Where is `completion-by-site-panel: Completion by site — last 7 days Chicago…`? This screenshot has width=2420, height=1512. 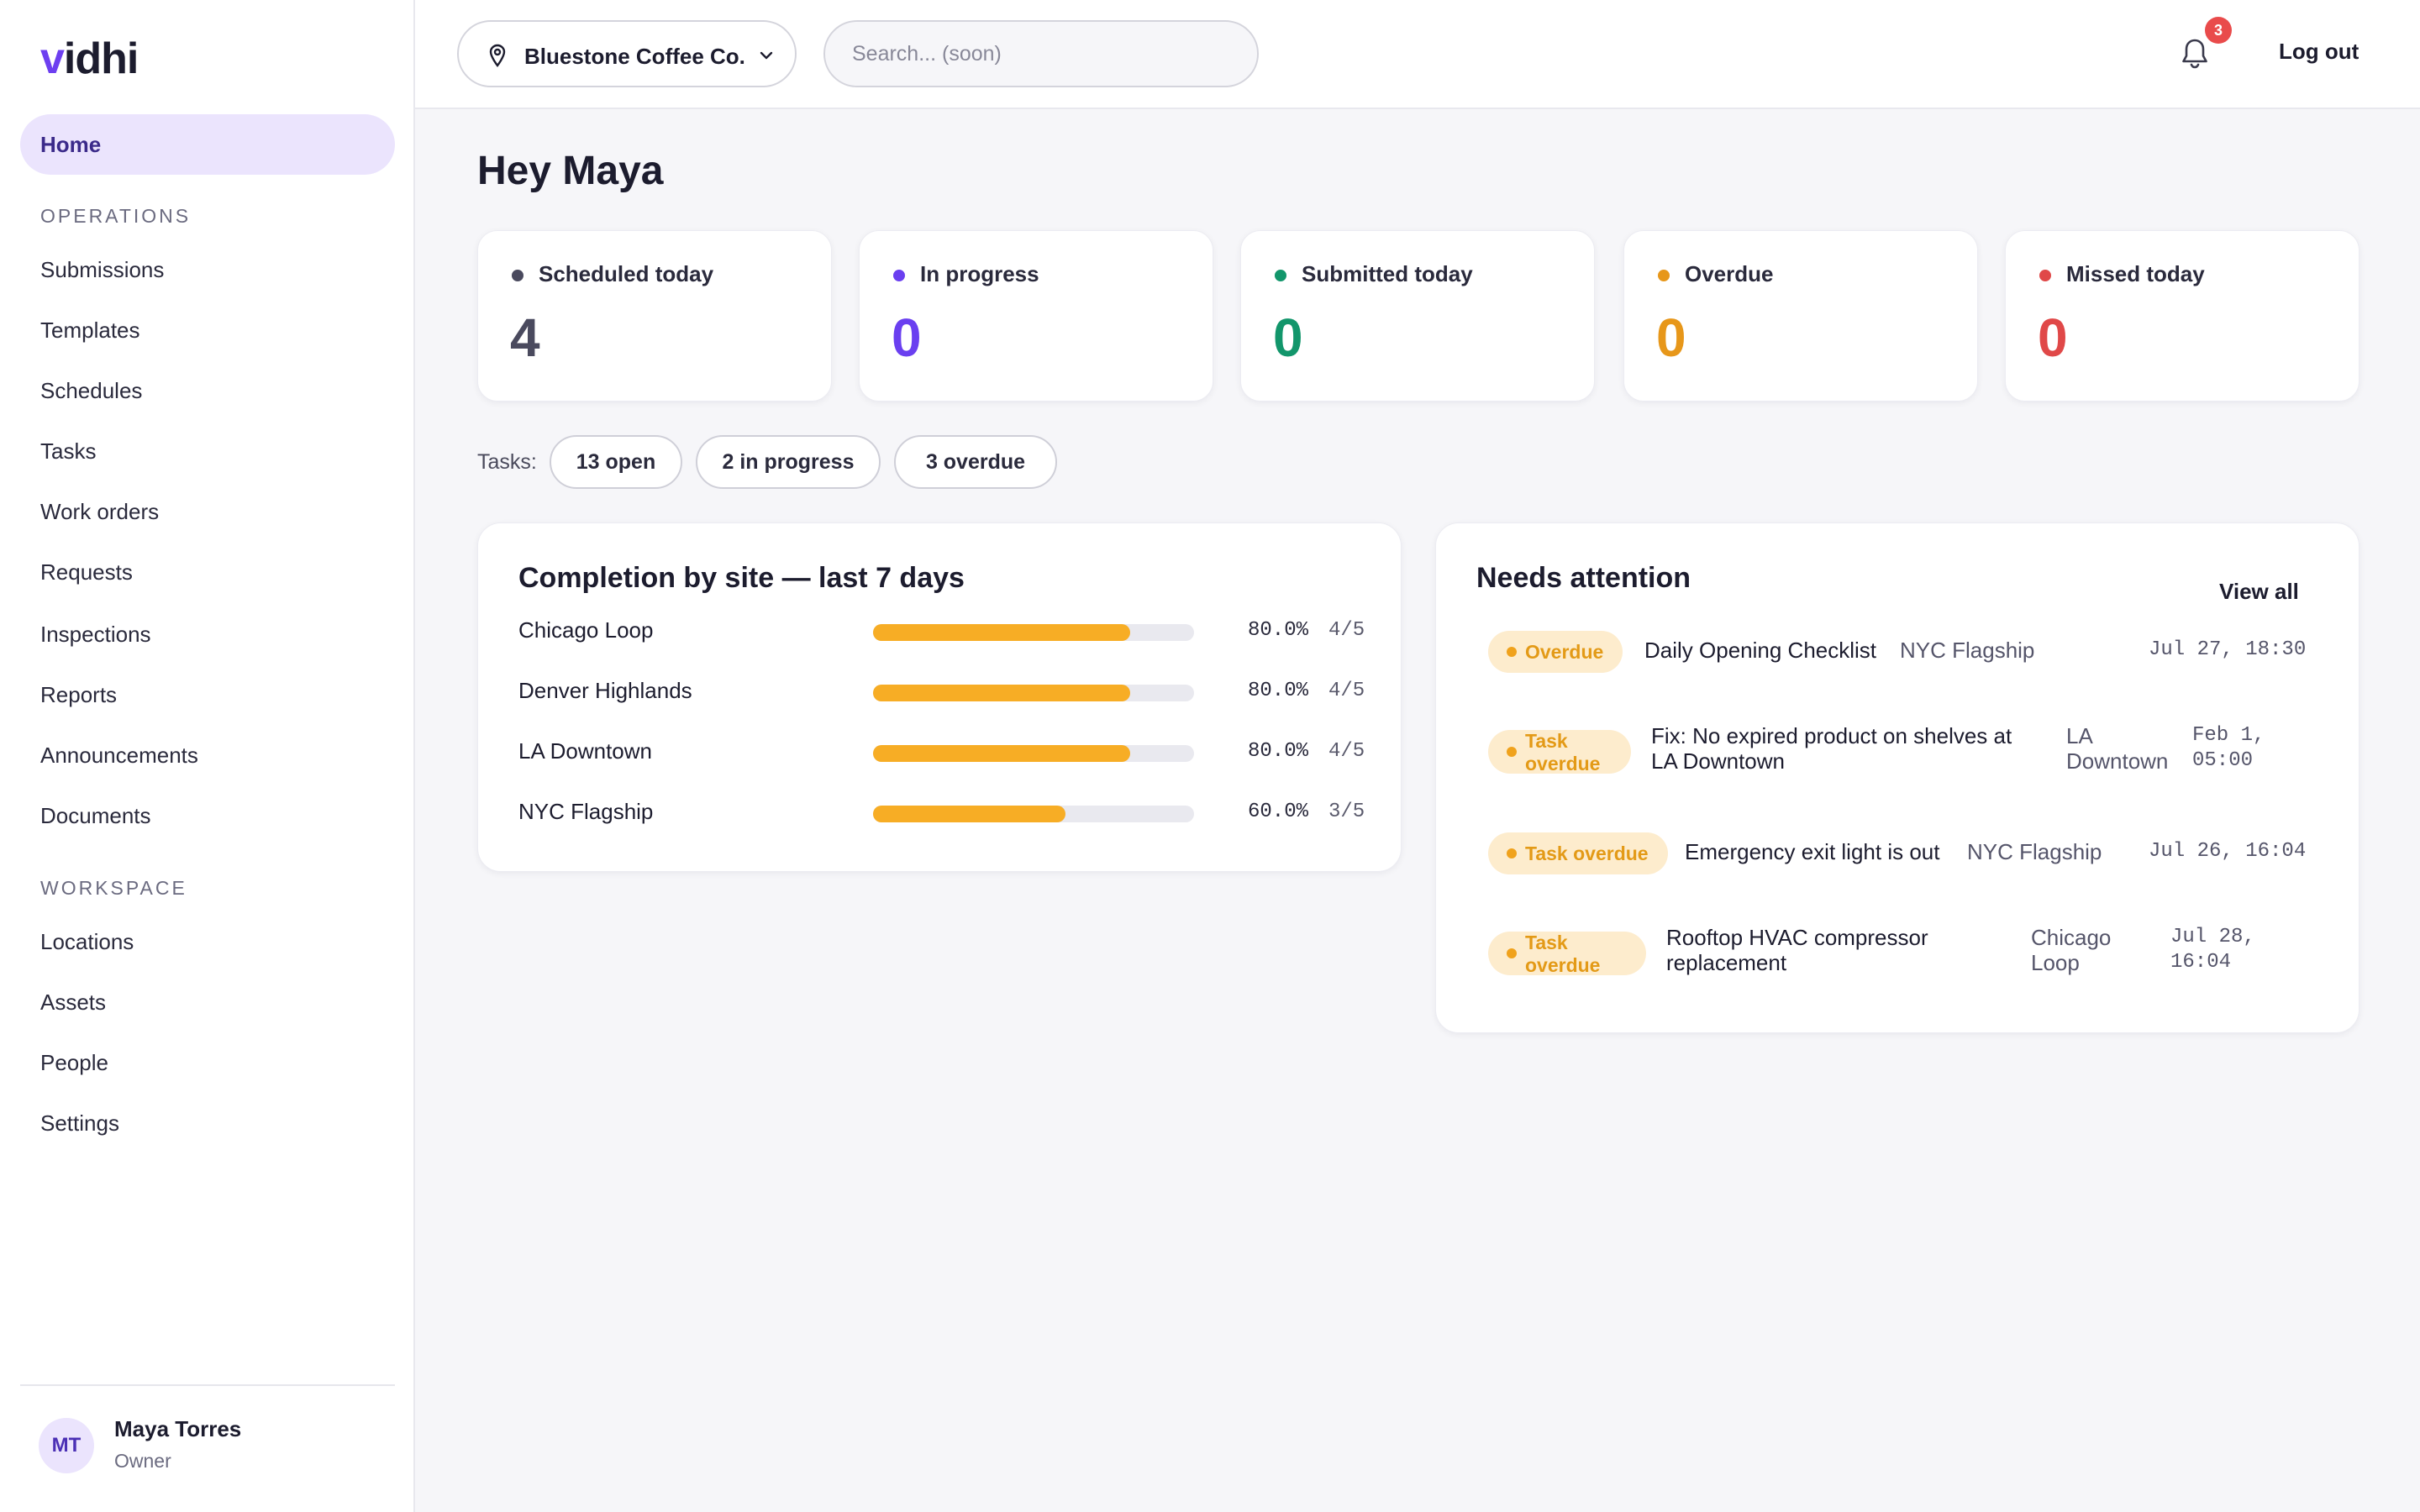 completion-by-site-panel: Completion by site — last 7 days Chicago… is located at coordinates (939, 697).